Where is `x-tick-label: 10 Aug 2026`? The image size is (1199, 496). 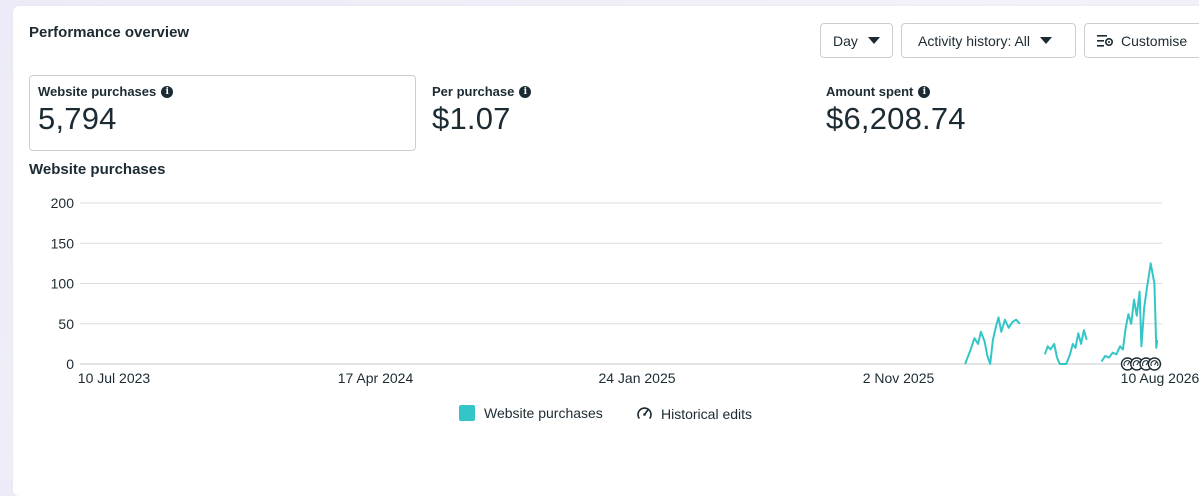 x-tick-label: 10 Aug 2026 is located at coordinates (1160, 378).